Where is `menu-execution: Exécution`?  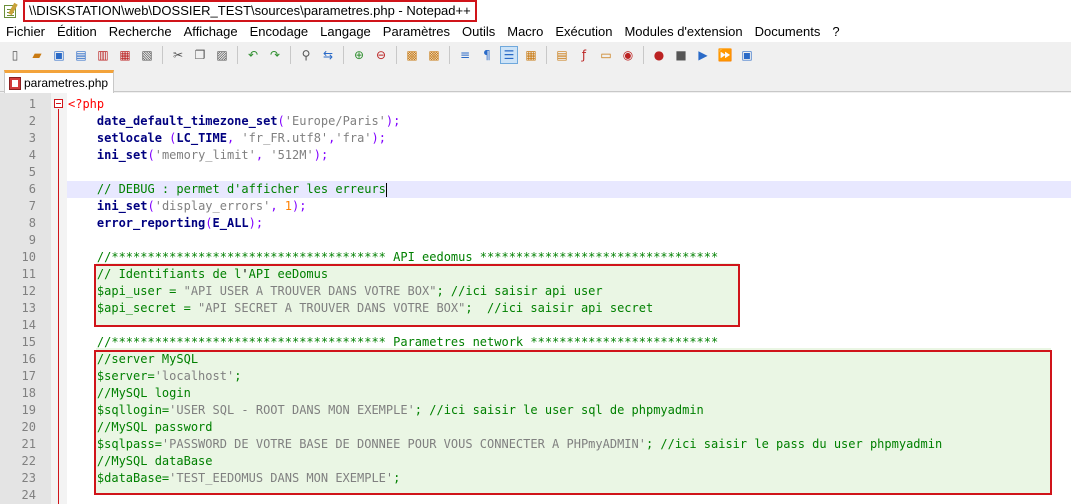 menu-execution: Exécution is located at coordinates (583, 32).